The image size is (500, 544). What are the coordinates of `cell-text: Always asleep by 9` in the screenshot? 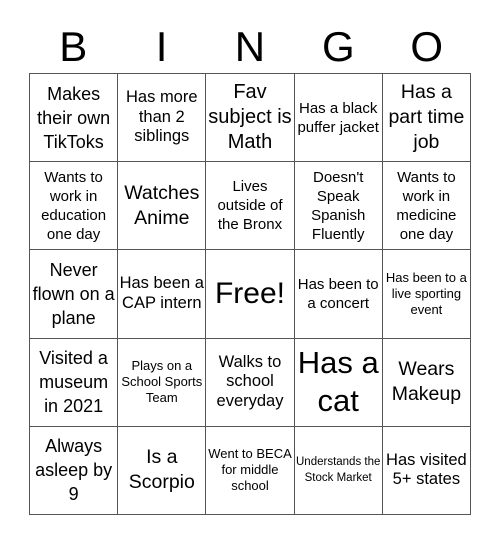 It's located at (74, 470).